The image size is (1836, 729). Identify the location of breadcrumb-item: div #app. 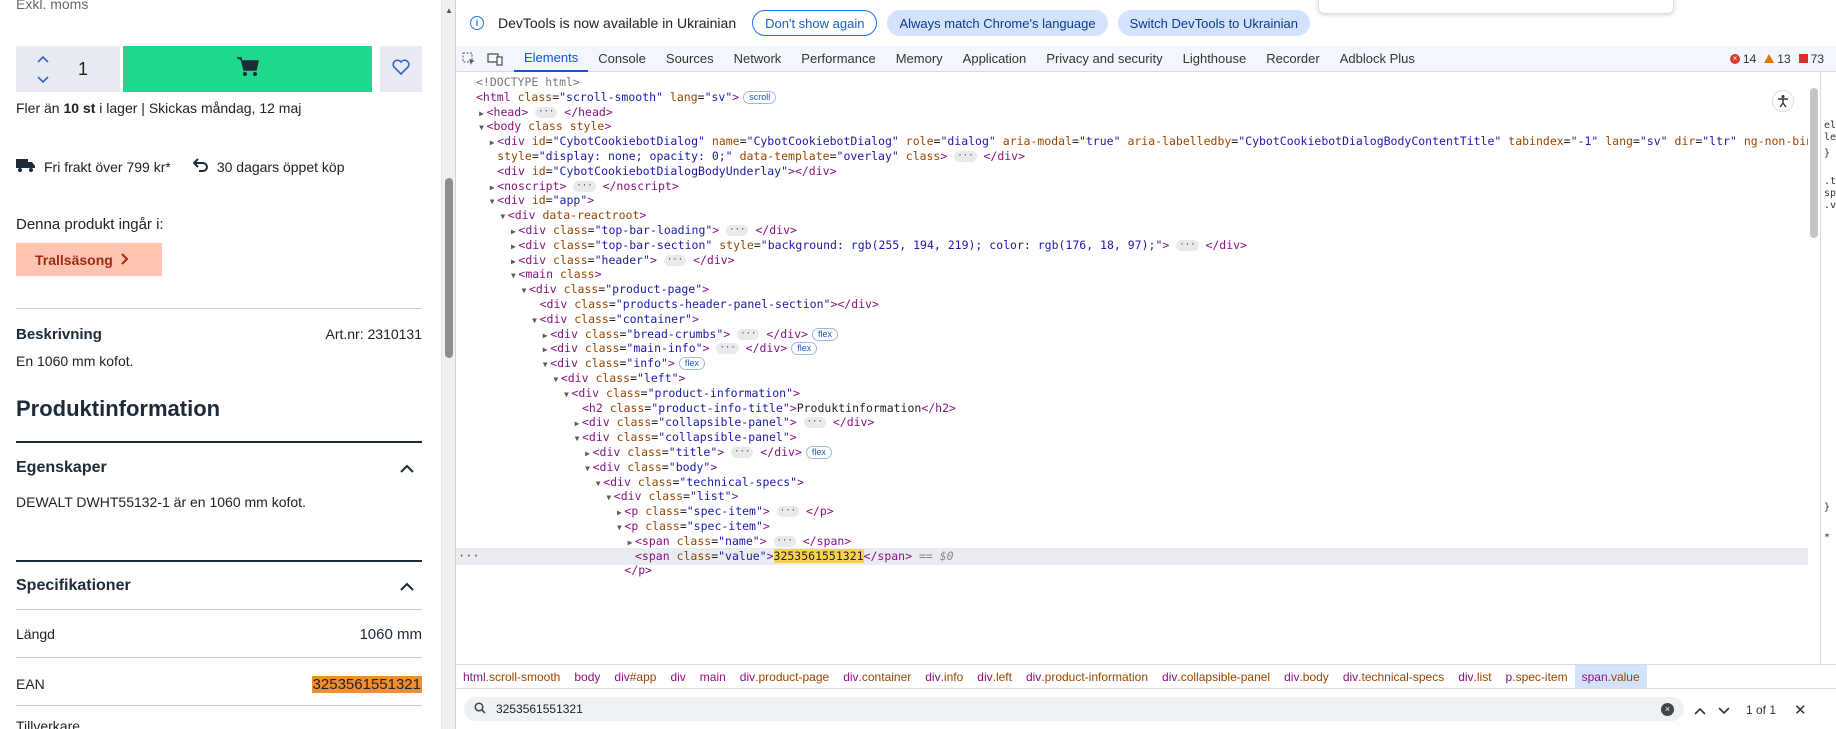
(635, 676).